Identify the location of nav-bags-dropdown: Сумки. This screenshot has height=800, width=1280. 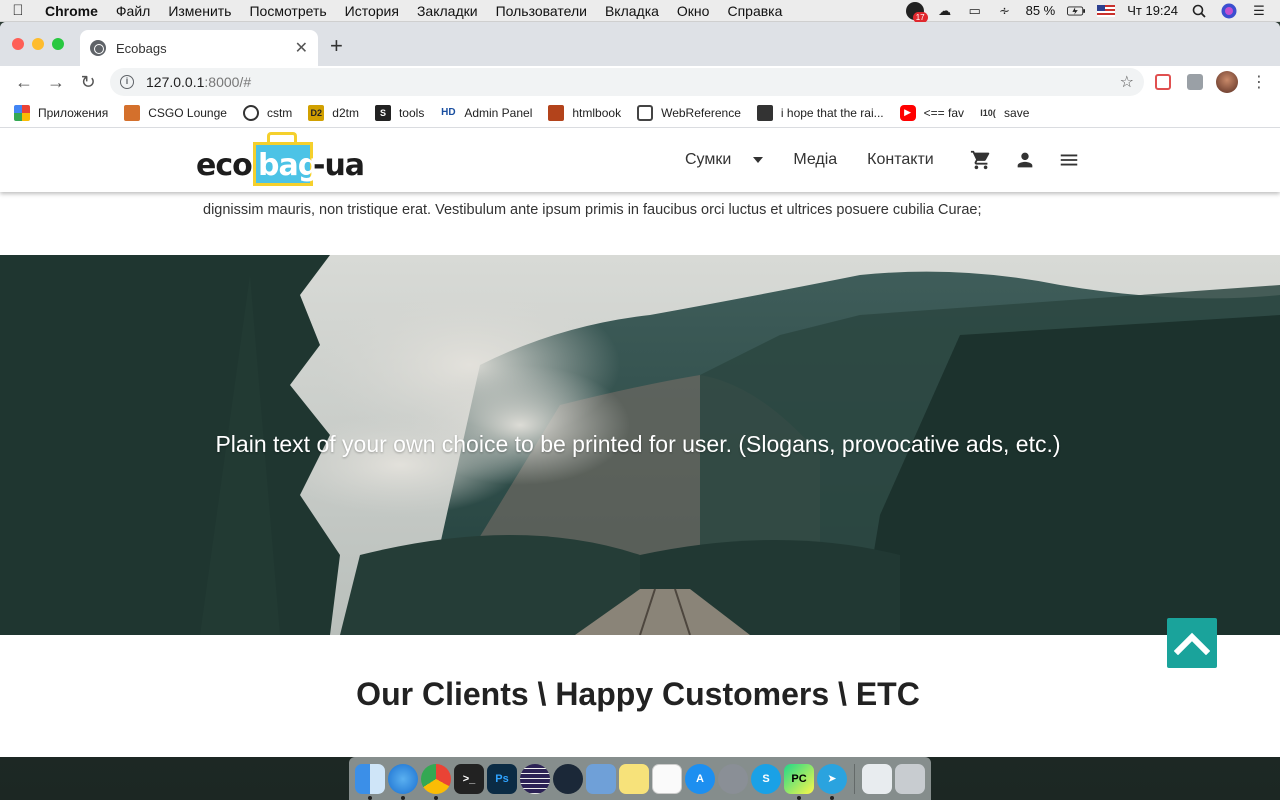
(724, 160).